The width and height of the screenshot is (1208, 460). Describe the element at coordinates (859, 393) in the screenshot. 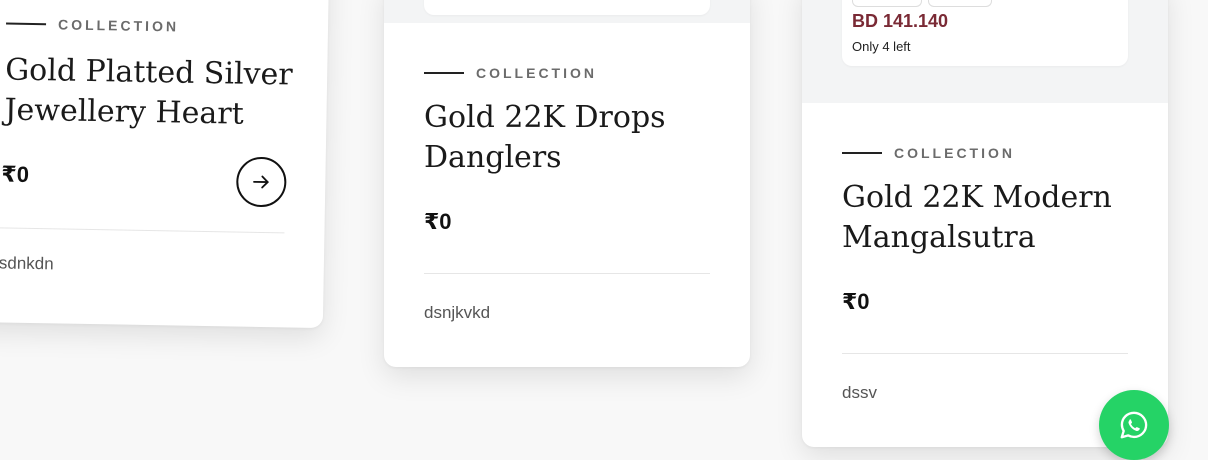

I see `product-description: dssv` at that location.